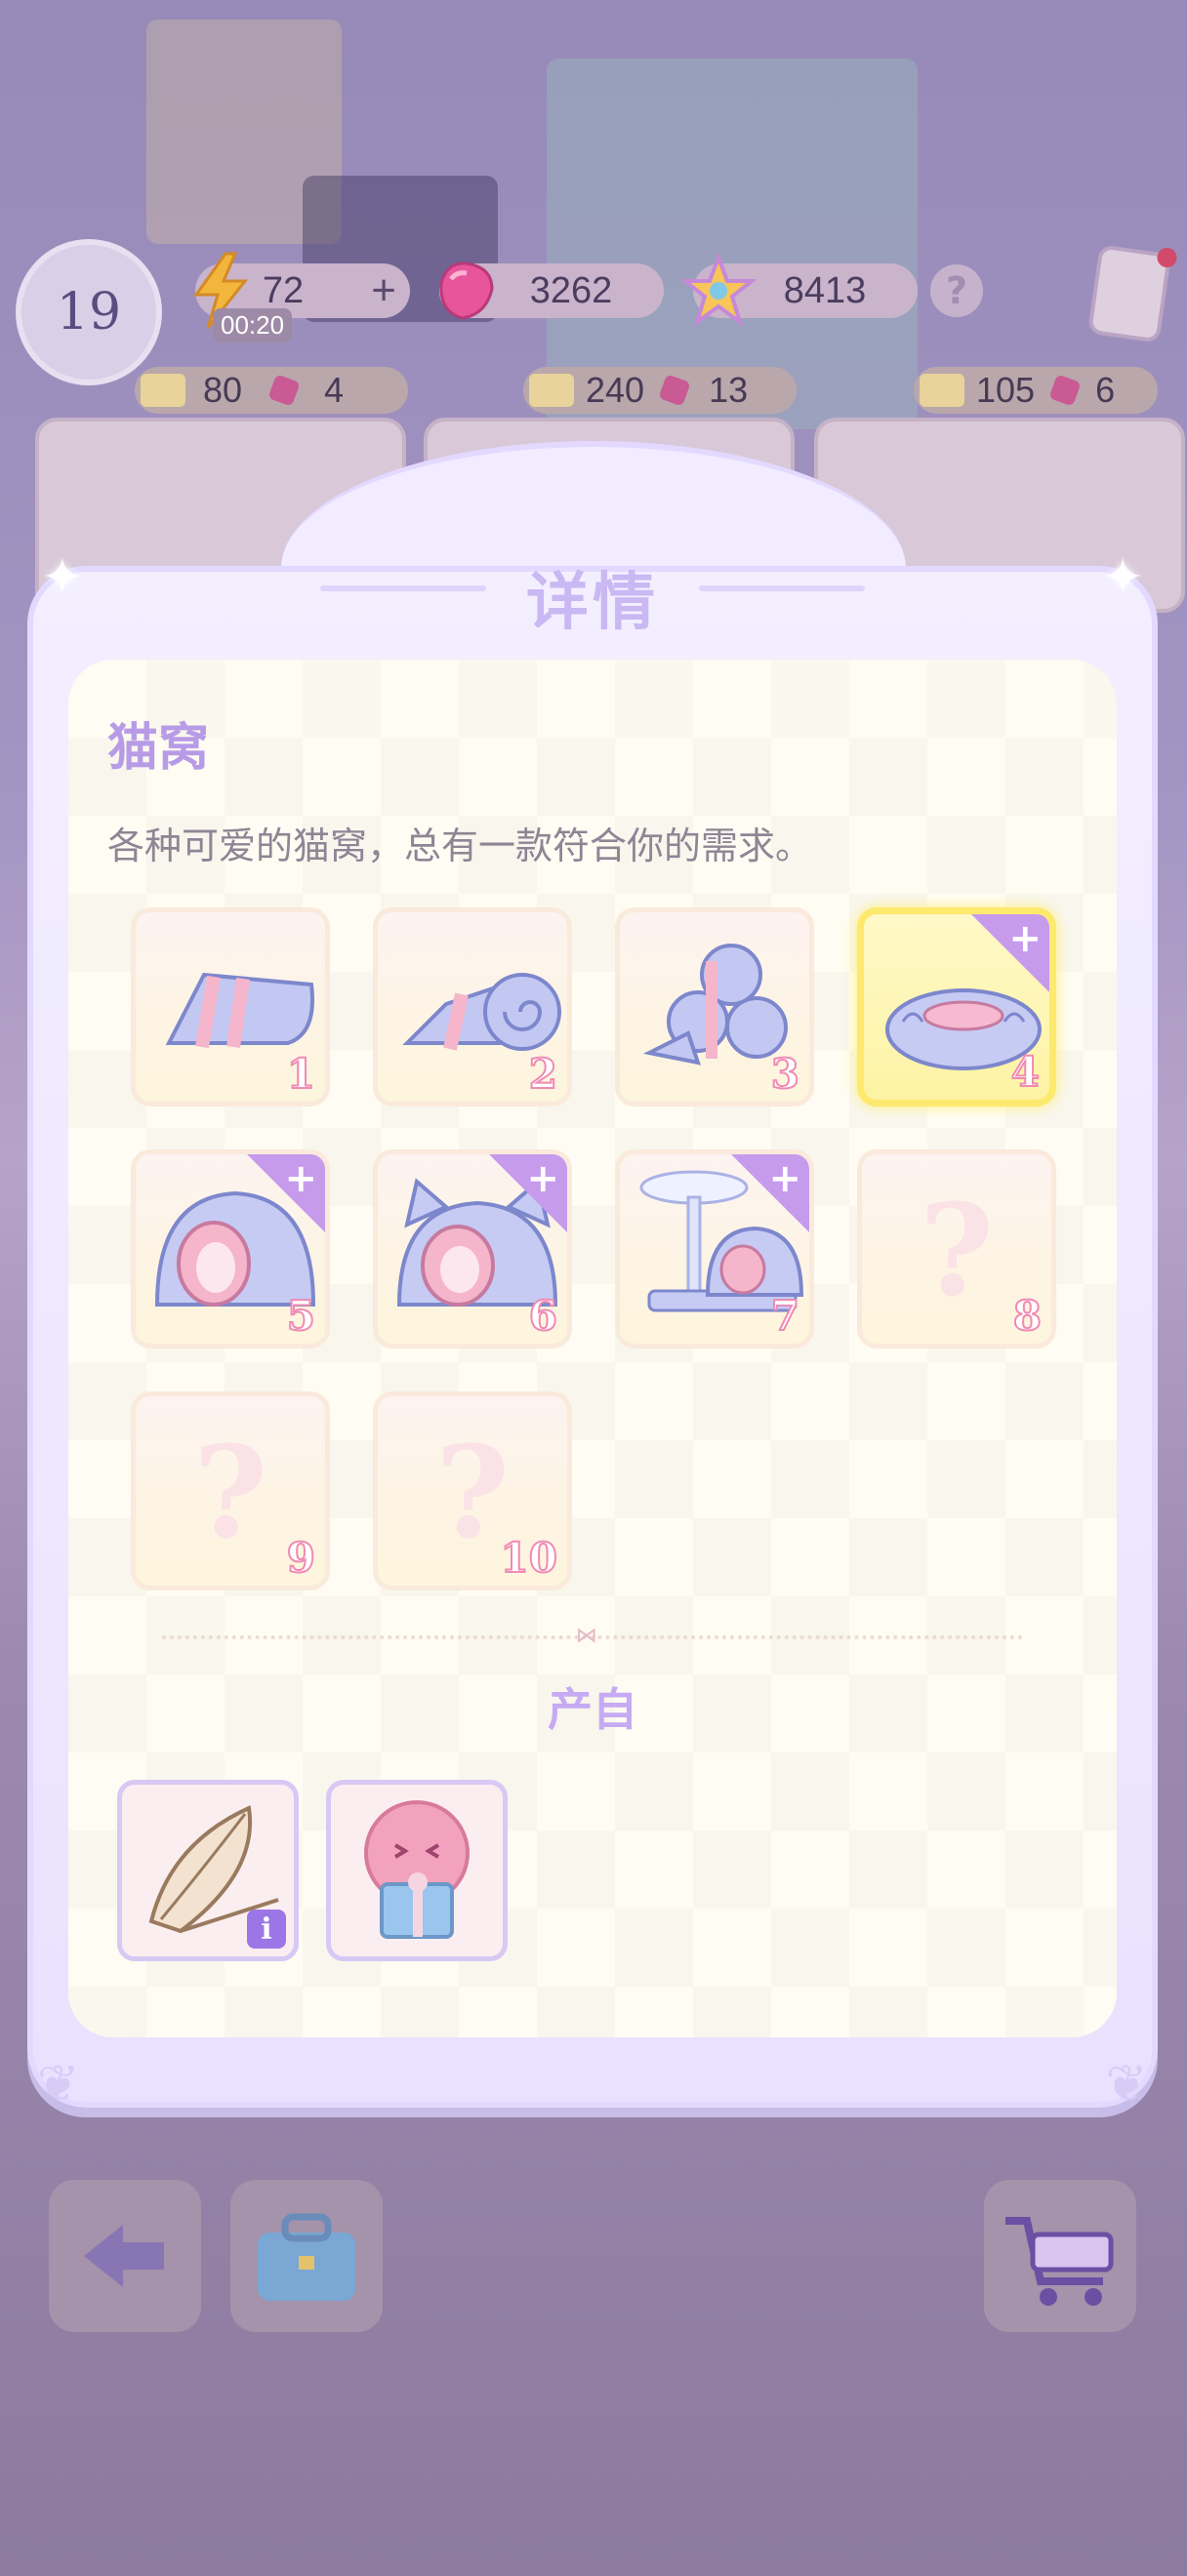 This screenshot has width=1187, height=2576. I want to click on corner-ornament-left: ❦, so click(58, 2084).